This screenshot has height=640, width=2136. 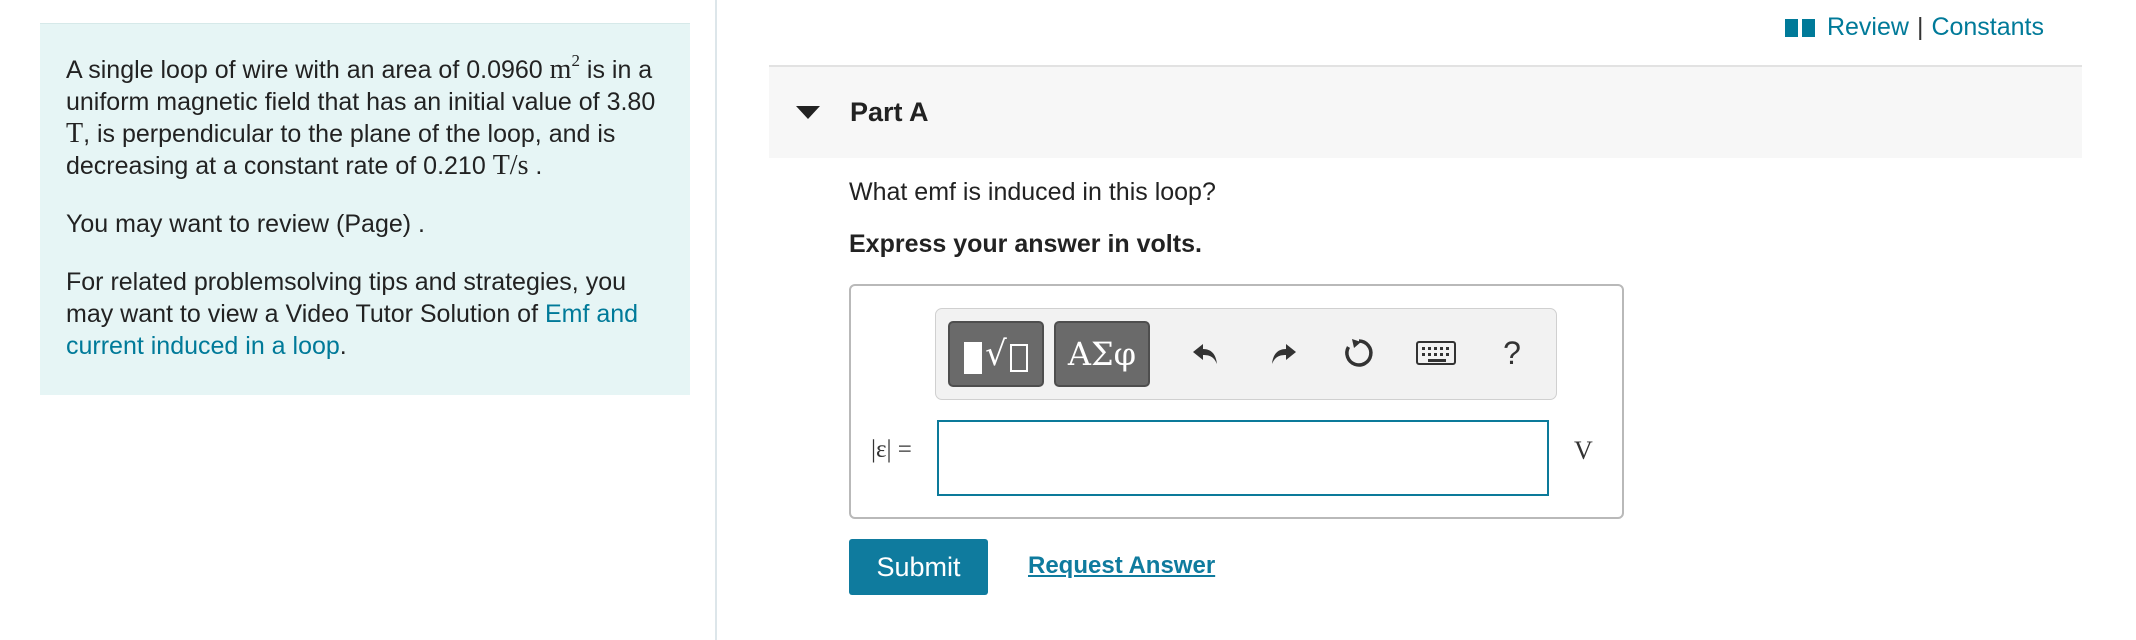 I want to click on field-unit: T, so click(x=75, y=133).